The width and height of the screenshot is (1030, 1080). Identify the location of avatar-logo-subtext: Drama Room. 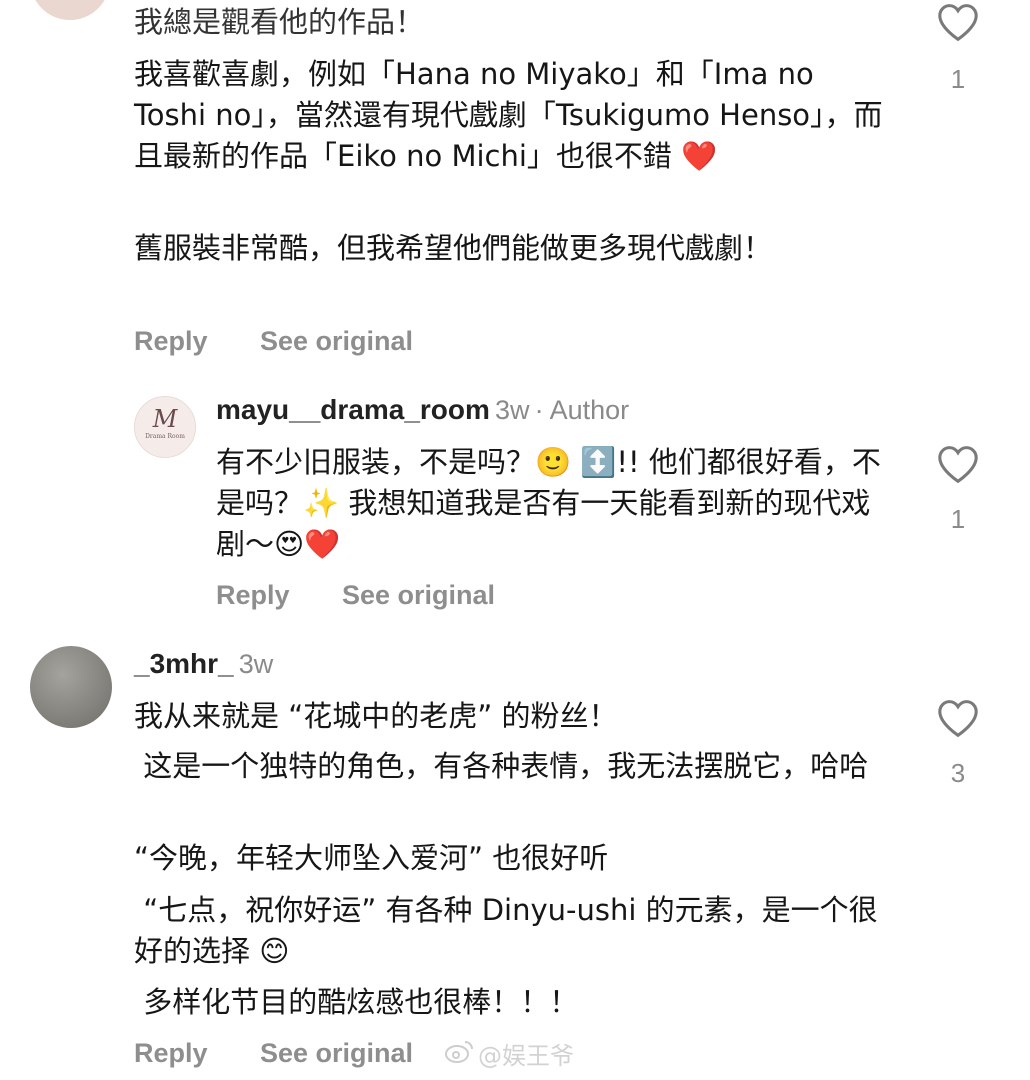
(165, 436).